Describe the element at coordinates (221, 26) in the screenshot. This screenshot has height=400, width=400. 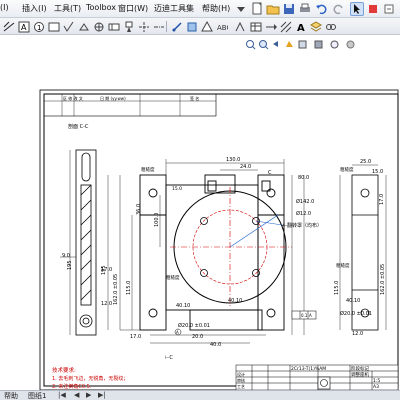
I see `revision-cloud-icon: ABC` at that location.